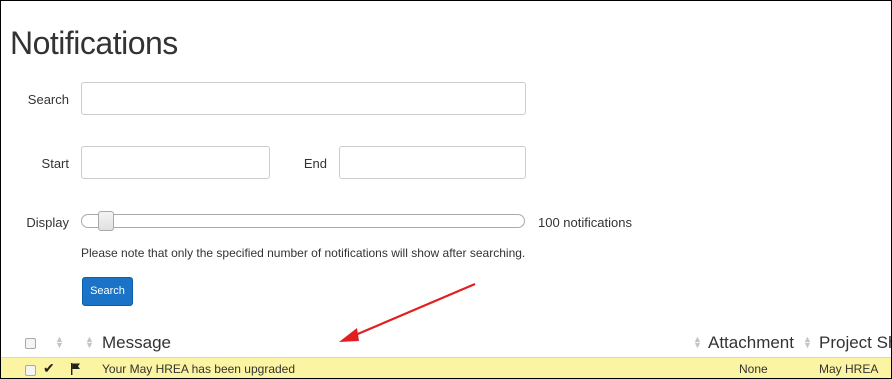 This screenshot has height=379, width=892. I want to click on column-header-project: Project Sh, so click(855, 343).